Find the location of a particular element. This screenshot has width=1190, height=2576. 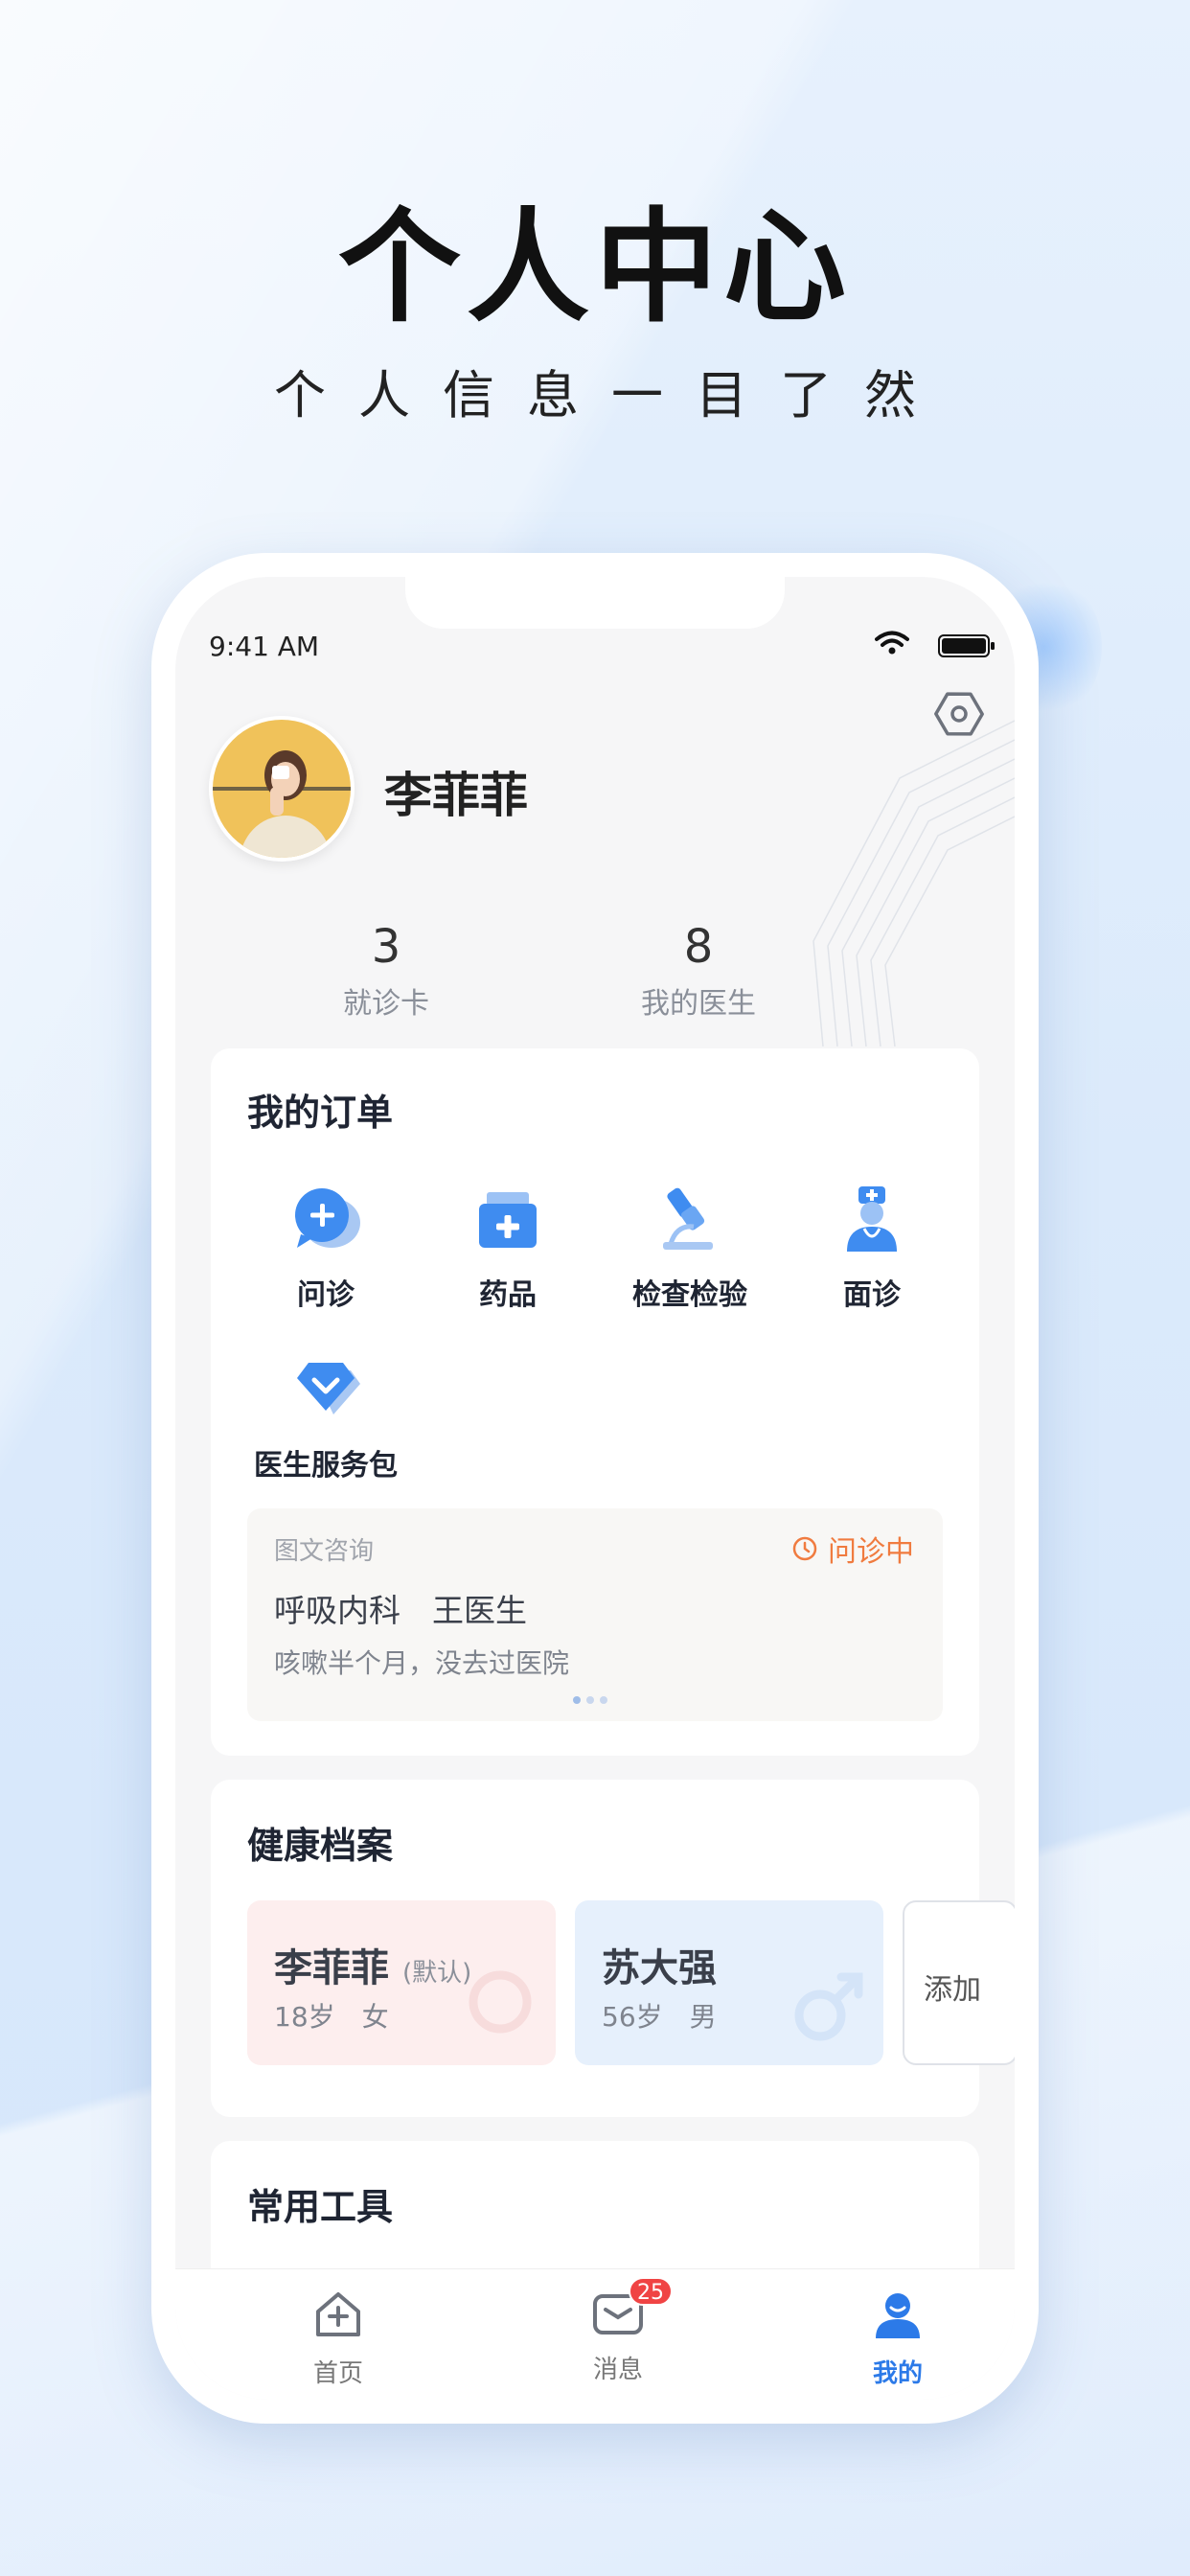

female-symbol-icon is located at coordinates (500, 2002).